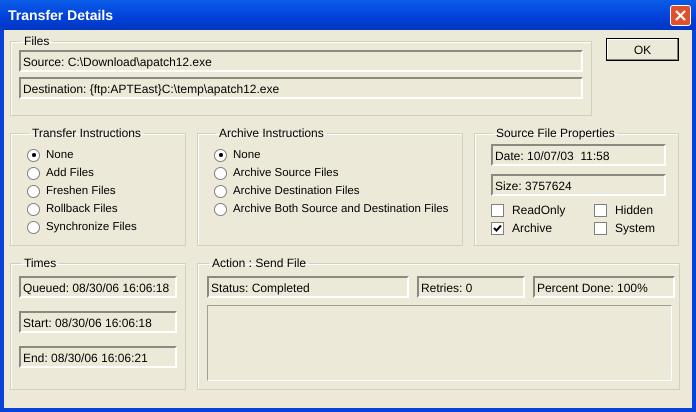 This screenshot has height=412, width=696. Describe the element at coordinates (308, 287) in the screenshot. I see `status-field: Status: Completed` at that location.